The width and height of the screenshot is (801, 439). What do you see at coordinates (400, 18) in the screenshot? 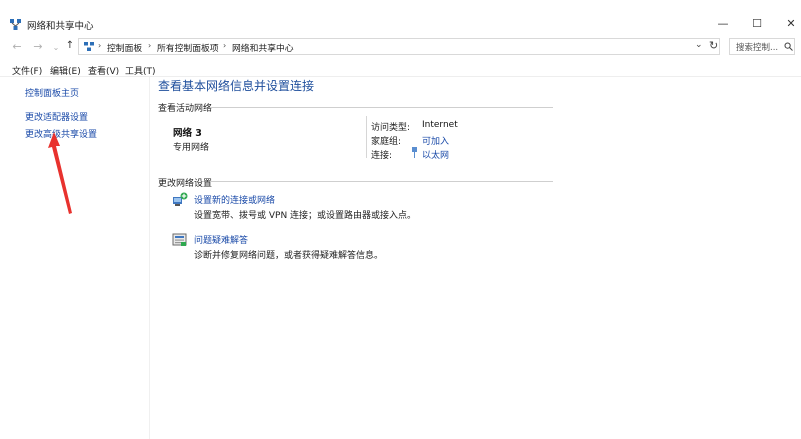
I see `title-bar: 网络和共享中心 — ☐ ✕` at bounding box center [400, 18].